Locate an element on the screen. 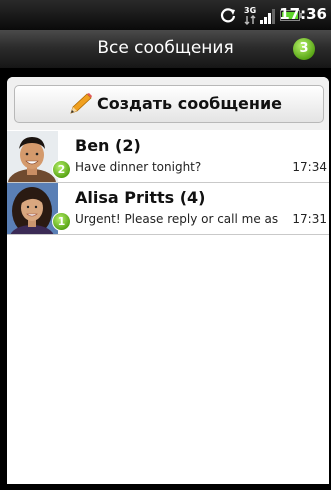  compose-message-button: Создать сообщение is located at coordinates (169, 104).